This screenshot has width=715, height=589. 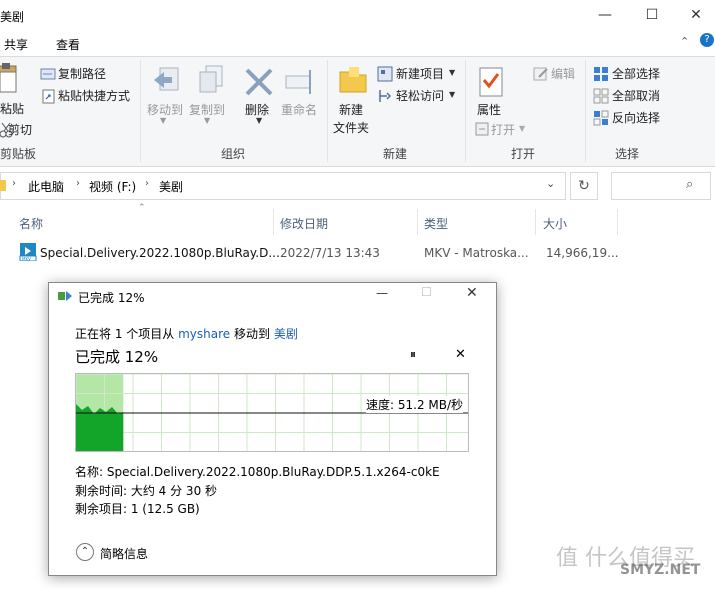 What do you see at coordinates (541, 74) in the screenshot?
I see `edit-icon` at bounding box center [541, 74].